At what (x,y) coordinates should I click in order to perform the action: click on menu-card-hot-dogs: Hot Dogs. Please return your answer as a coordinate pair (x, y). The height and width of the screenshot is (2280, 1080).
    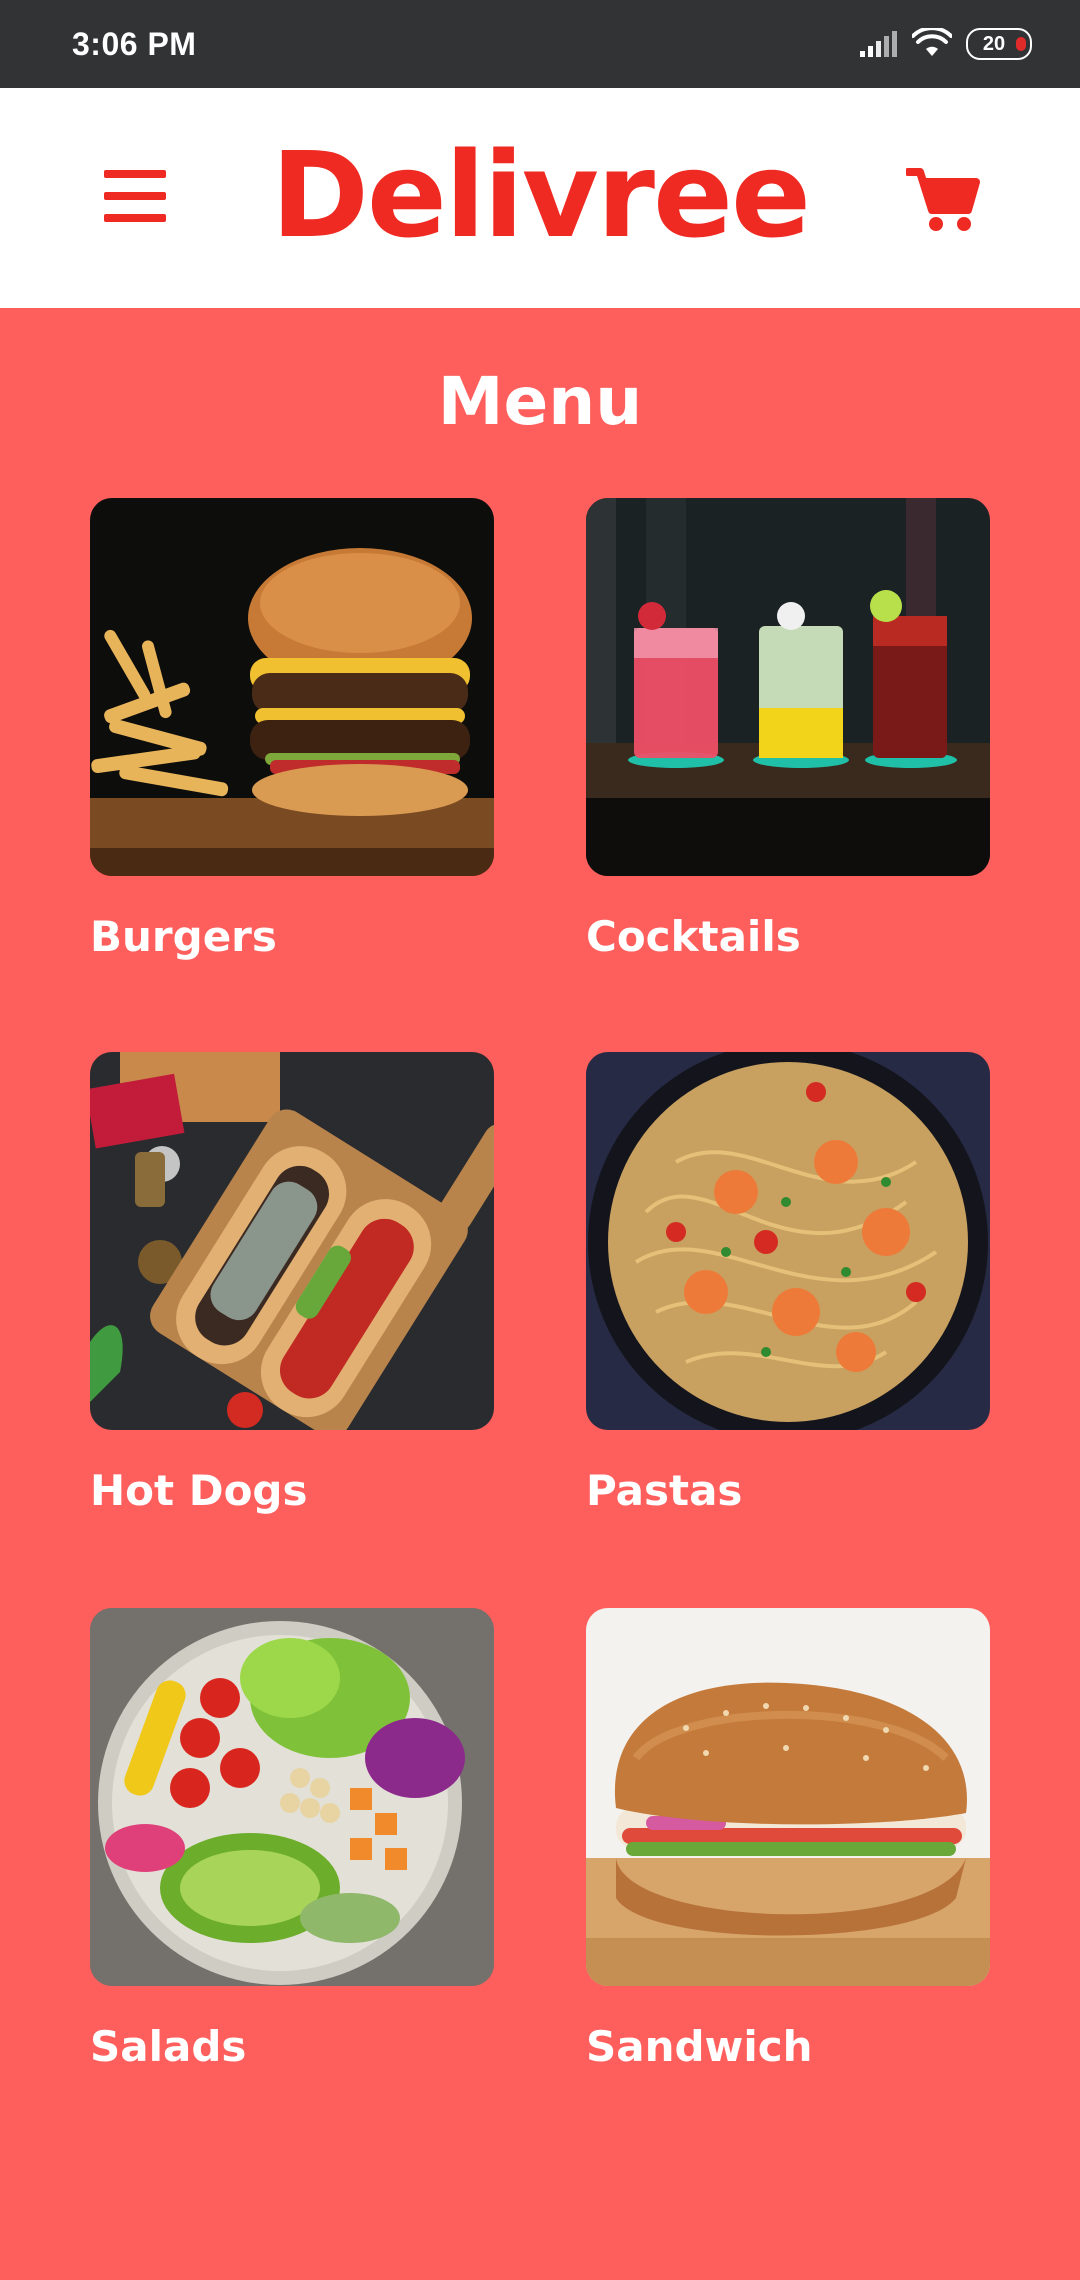
    Looking at the image, I should click on (292, 1284).